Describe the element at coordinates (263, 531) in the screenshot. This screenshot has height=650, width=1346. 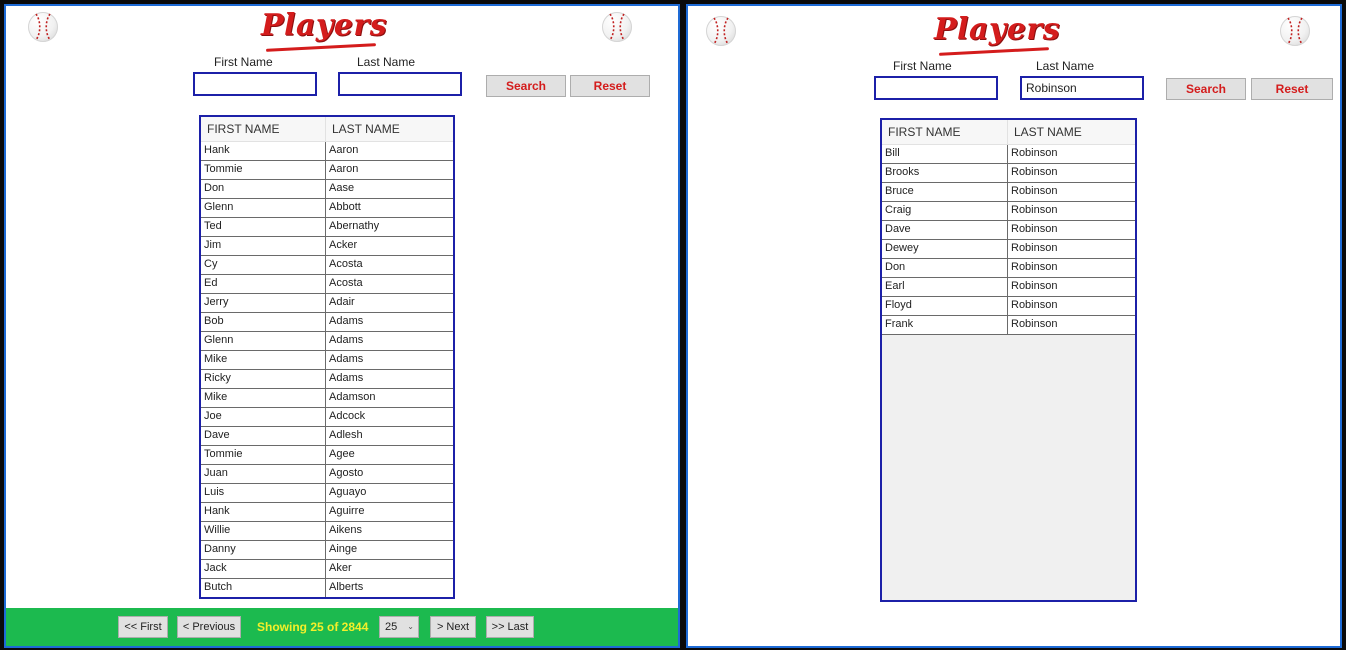
I see `first-name-cell: Willie` at that location.